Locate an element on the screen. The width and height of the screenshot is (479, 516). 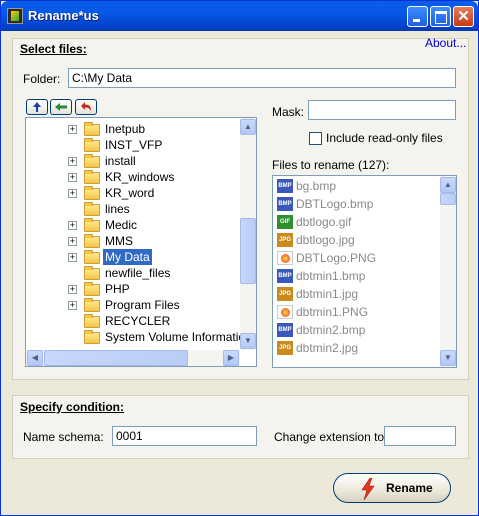
file-item-label: dbtmin2.jpg is located at coordinates (327, 348).